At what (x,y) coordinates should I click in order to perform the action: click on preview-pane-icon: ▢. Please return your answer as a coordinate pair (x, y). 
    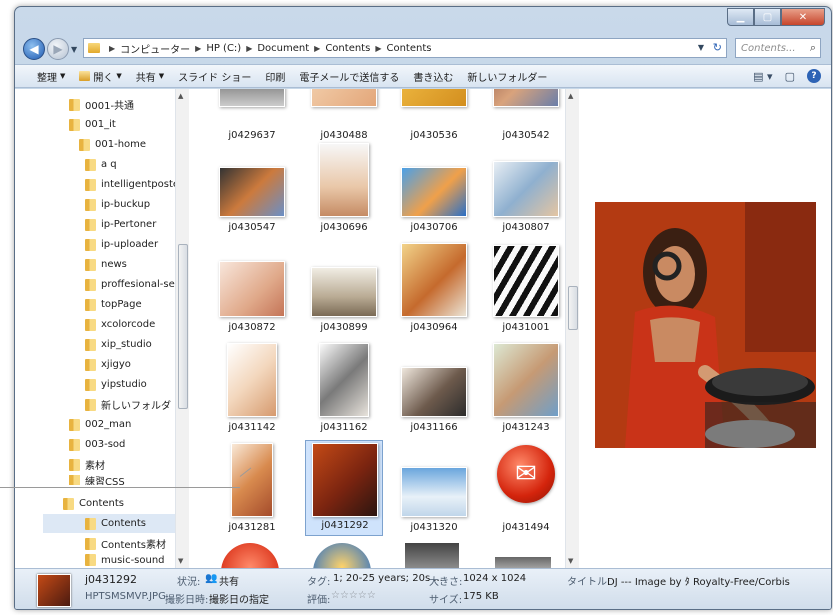
    Looking at the image, I should click on (790, 76).